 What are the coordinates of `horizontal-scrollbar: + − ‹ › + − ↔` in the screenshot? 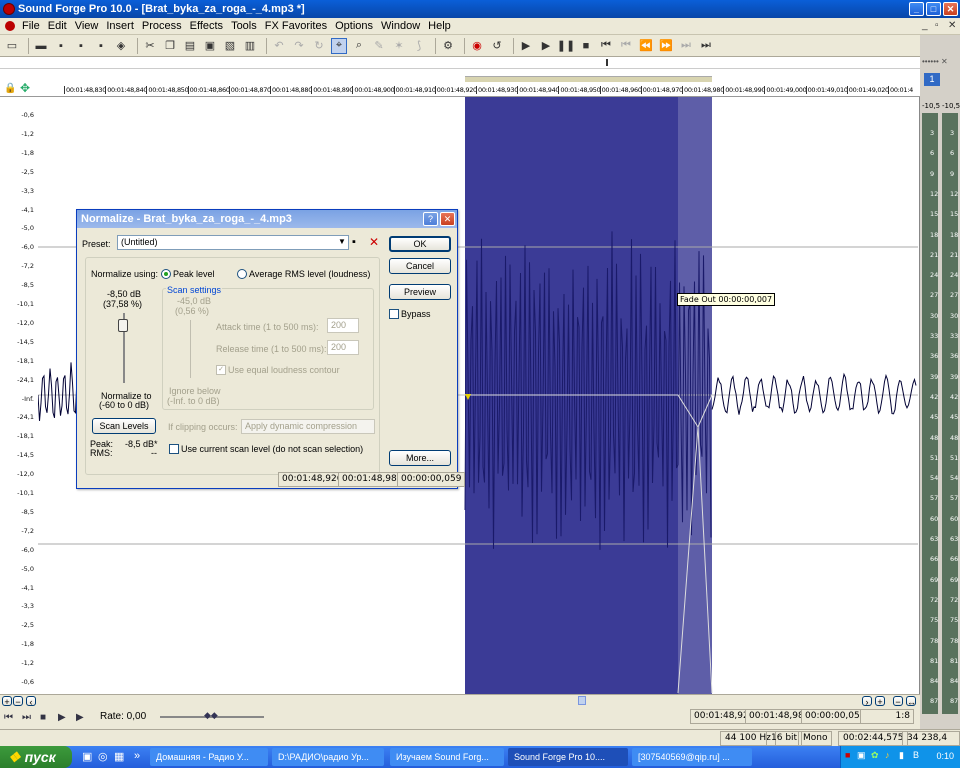 It's located at (460, 700).